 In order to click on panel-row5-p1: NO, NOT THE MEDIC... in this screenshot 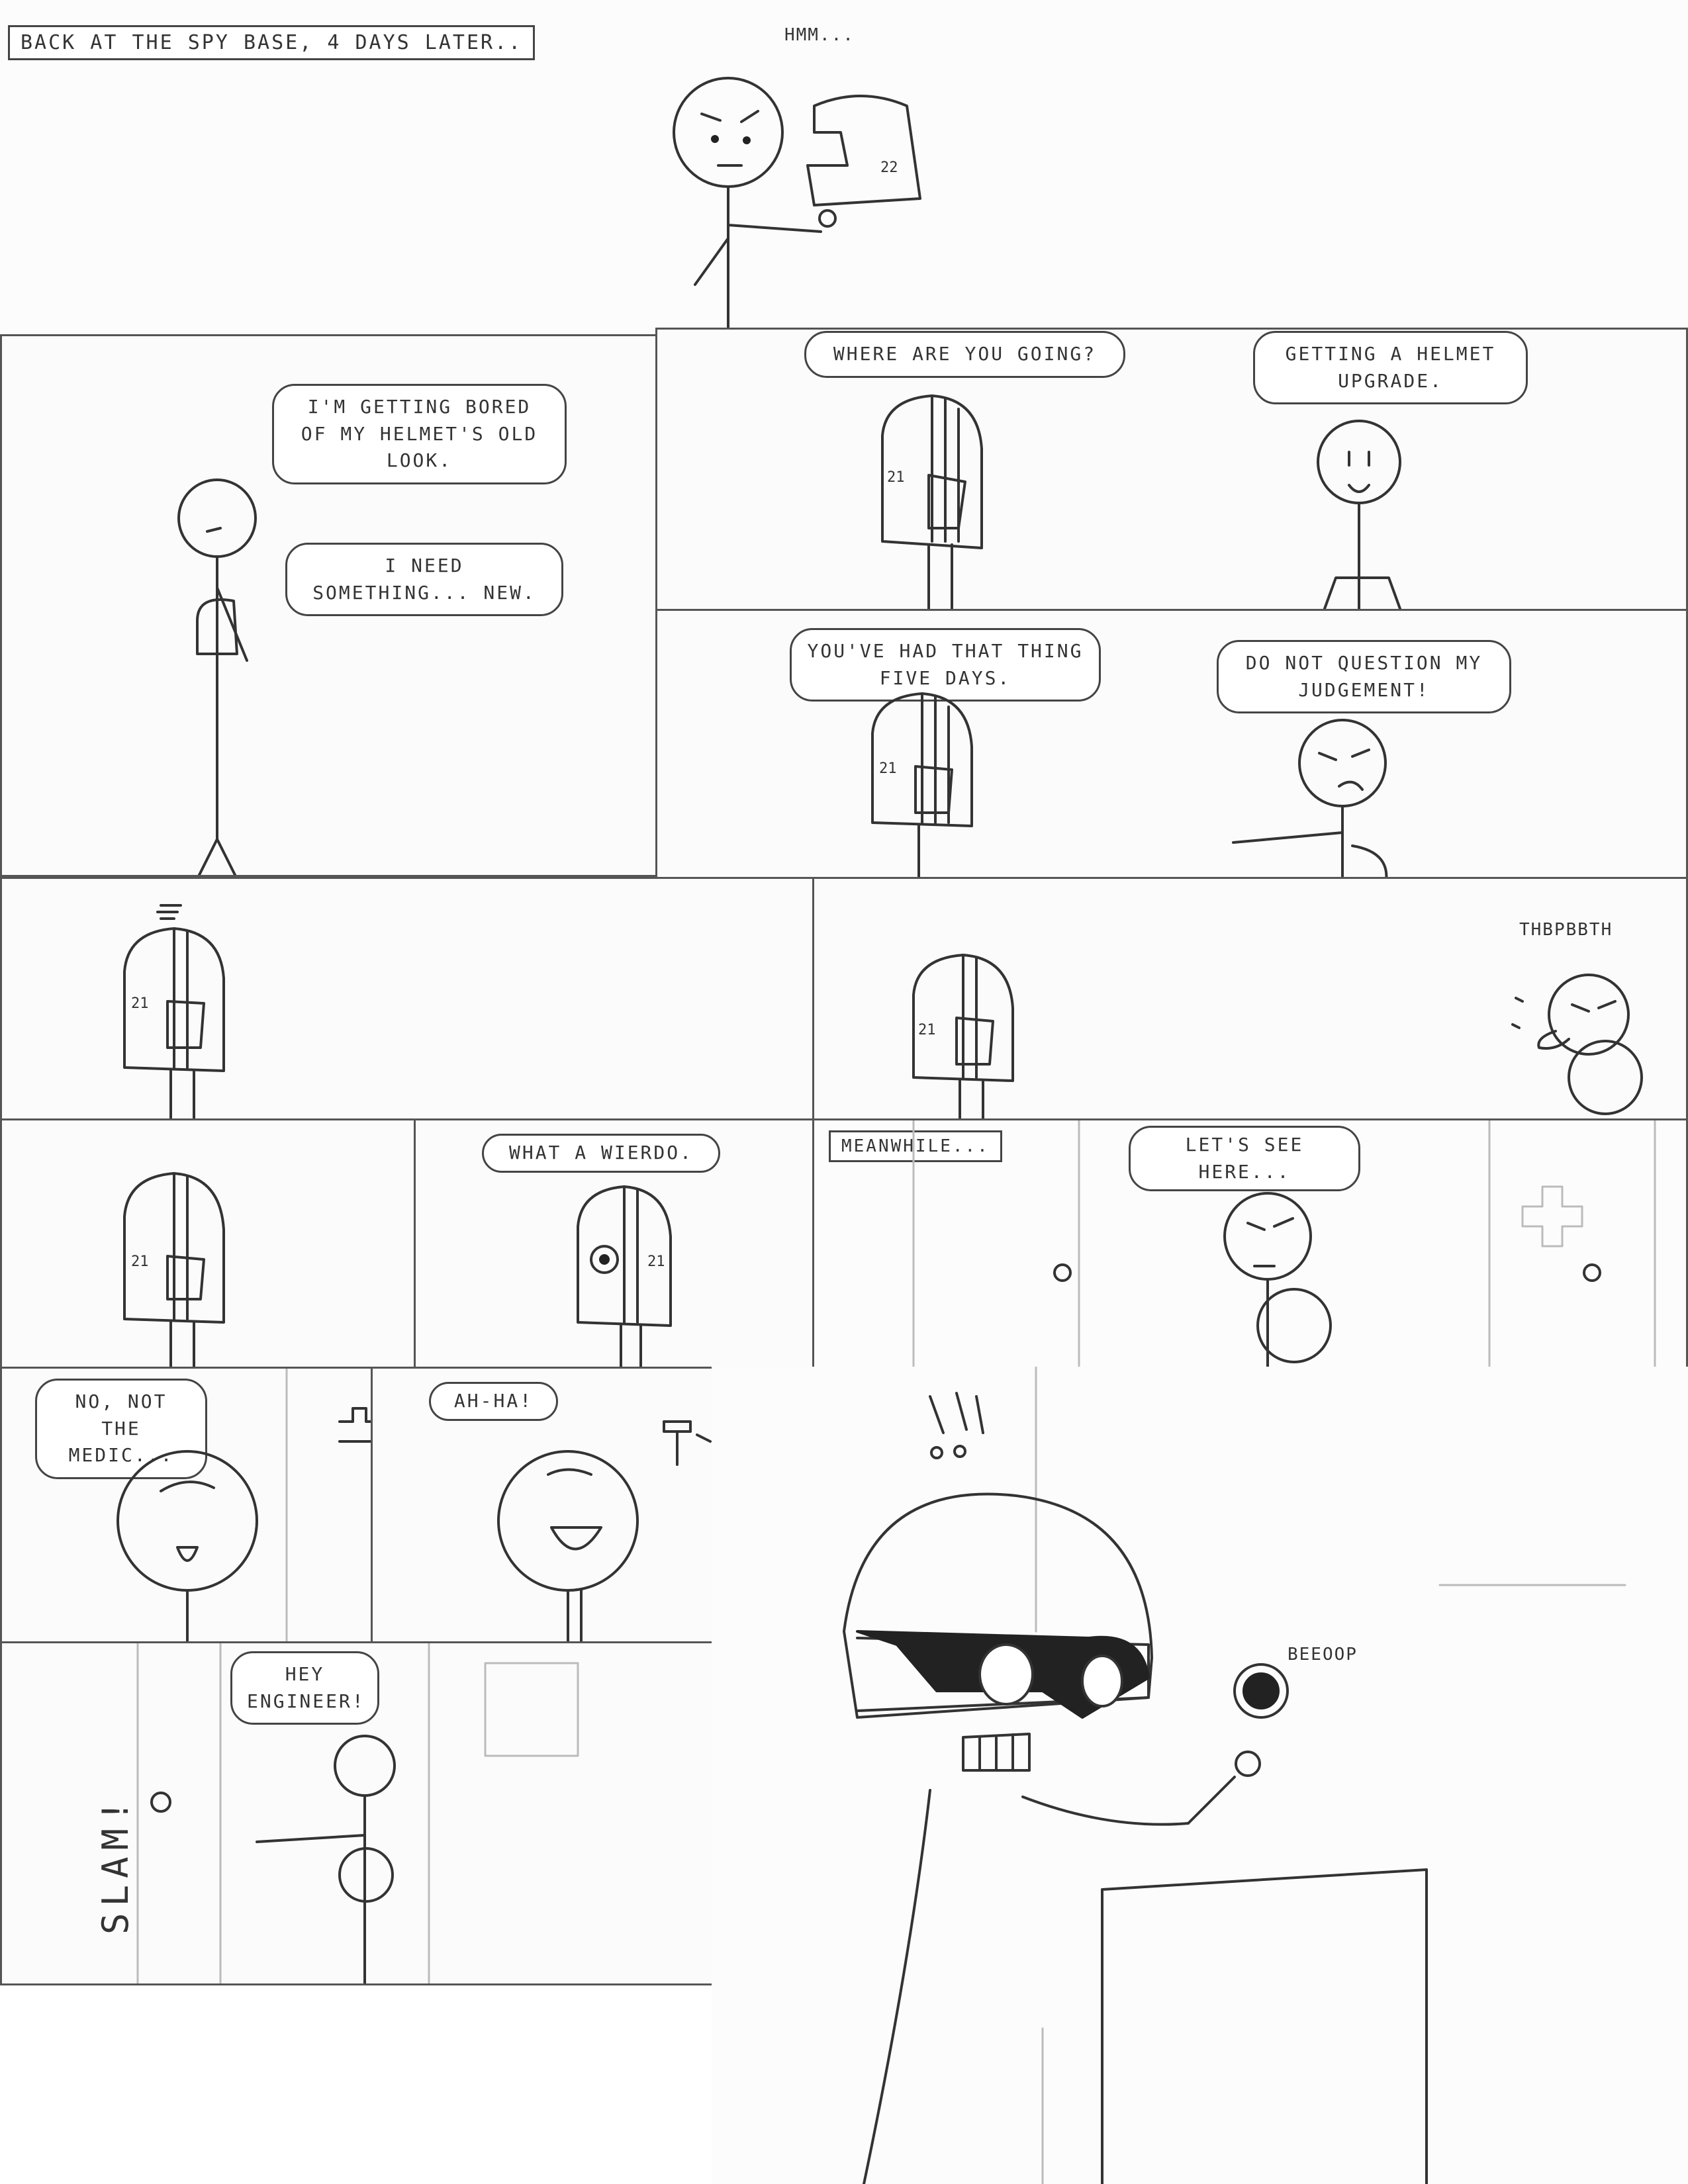, I will do `click(186, 1506)`.